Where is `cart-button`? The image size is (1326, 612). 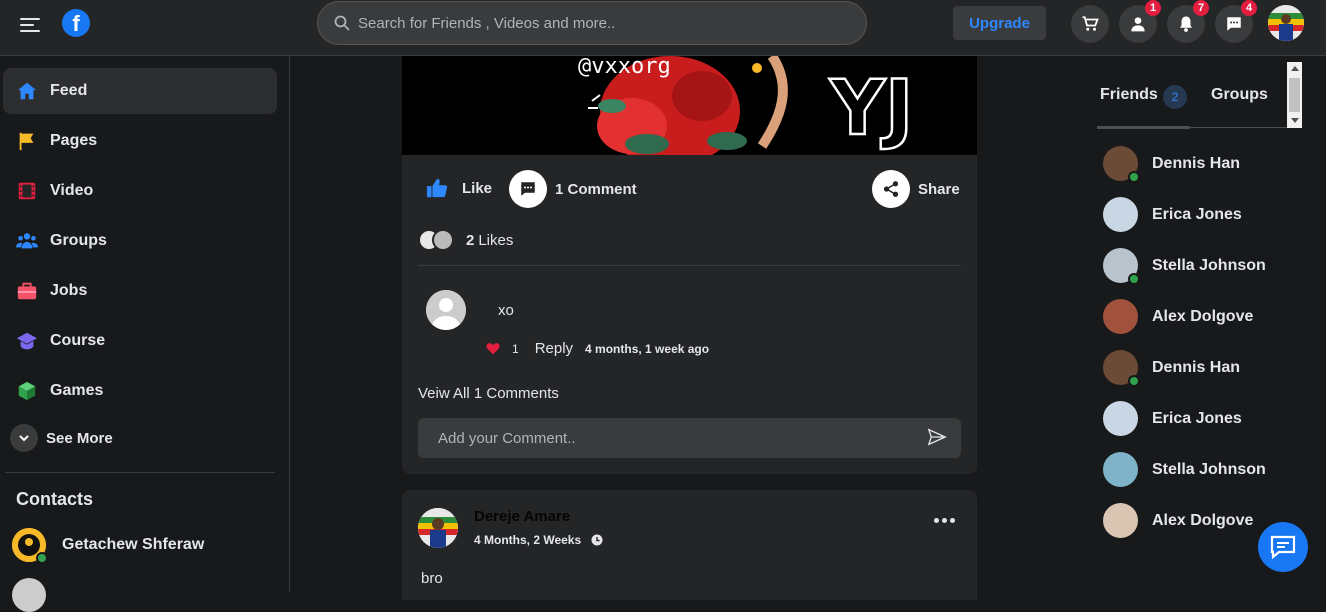 cart-button is located at coordinates (1090, 24).